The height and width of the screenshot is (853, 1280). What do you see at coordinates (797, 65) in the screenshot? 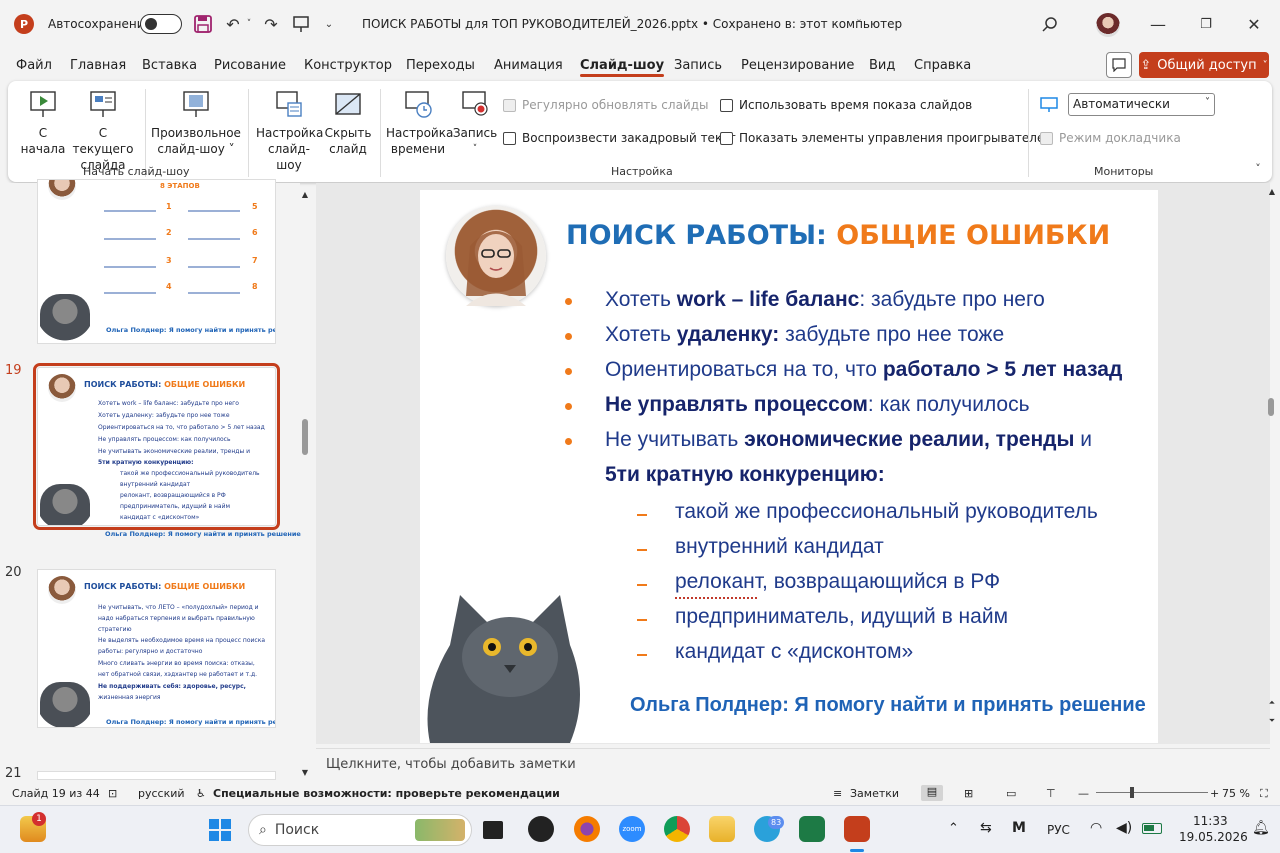
I see `tab-review: Рецензирование` at bounding box center [797, 65].